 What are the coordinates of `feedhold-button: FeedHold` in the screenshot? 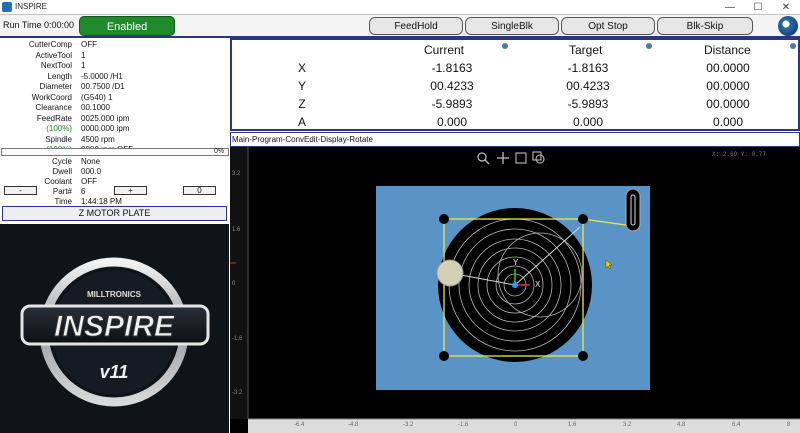 It's located at (416, 26).